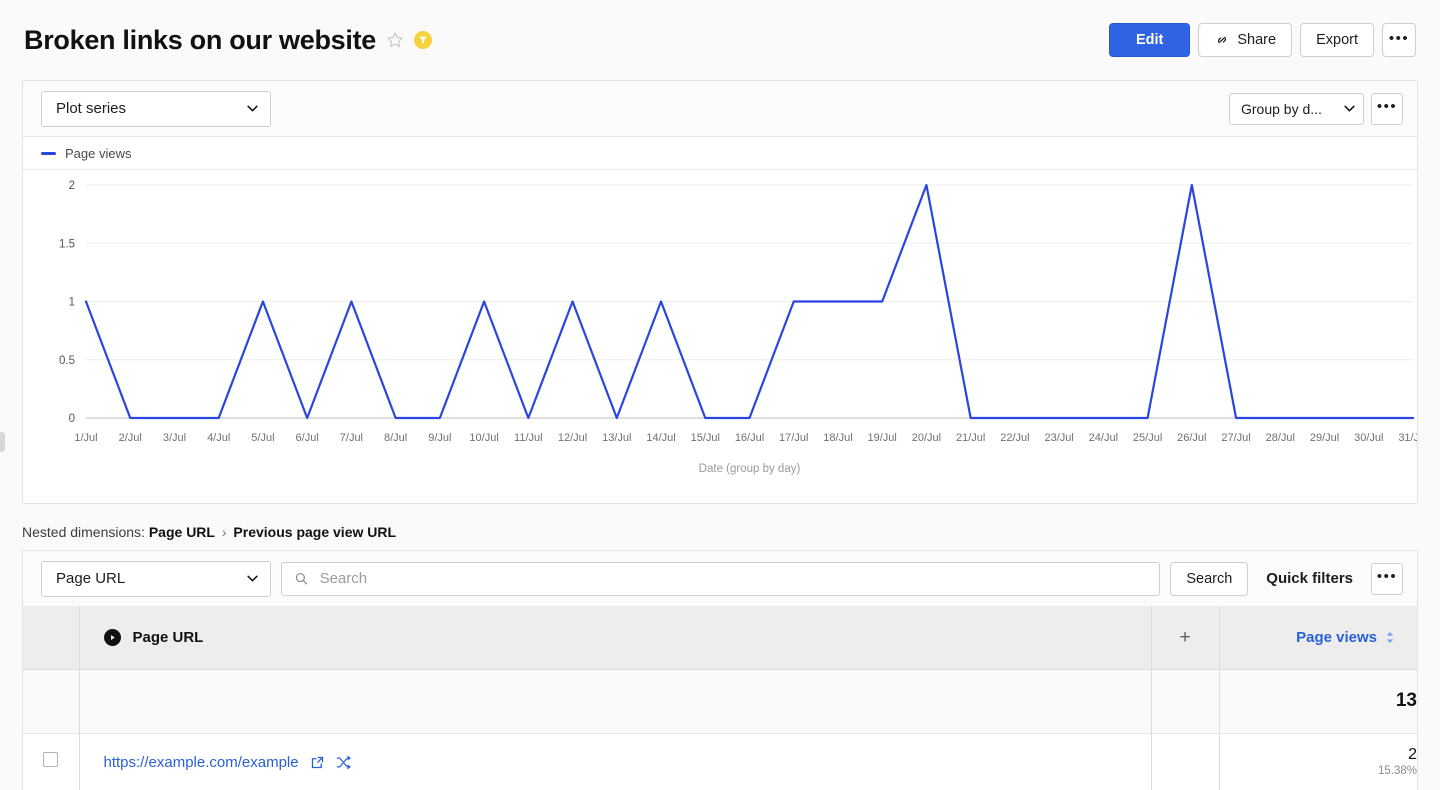 The image size is (1440, 790). Describe the element at coordinates (572, 438) in the screenshot. I see `svg-text: 12/Jul` at that location.